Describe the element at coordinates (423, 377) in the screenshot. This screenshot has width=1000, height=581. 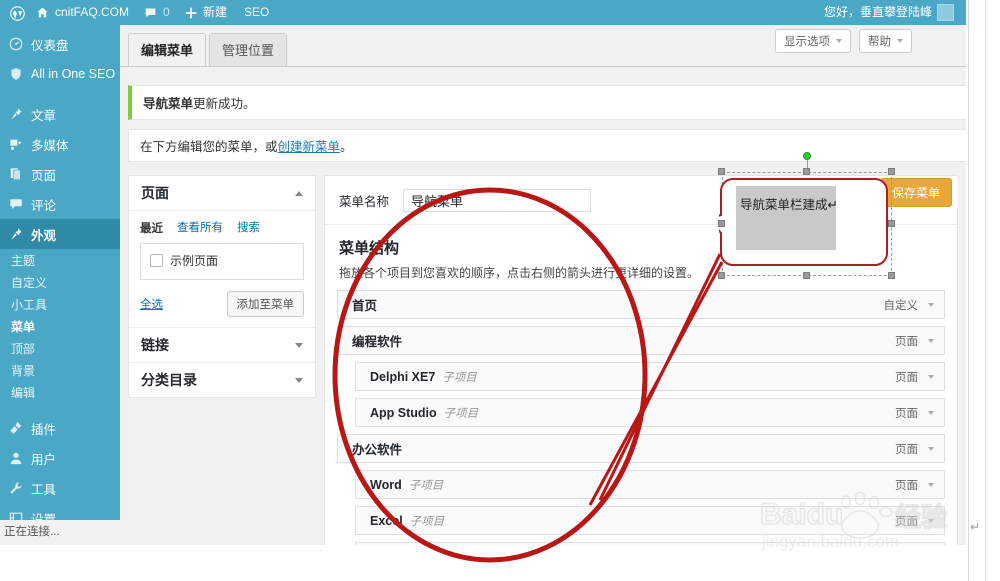
I see `menu-item-title: Delphi XE7 子项目` at that location.